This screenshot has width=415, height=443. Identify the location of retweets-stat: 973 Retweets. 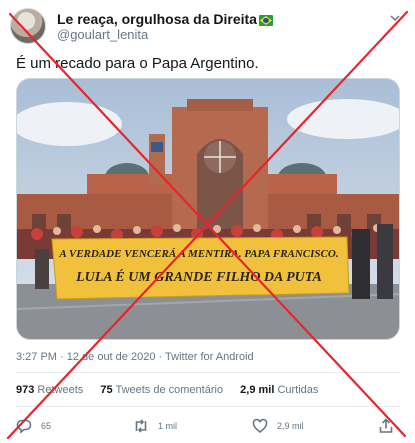
(49, 390).